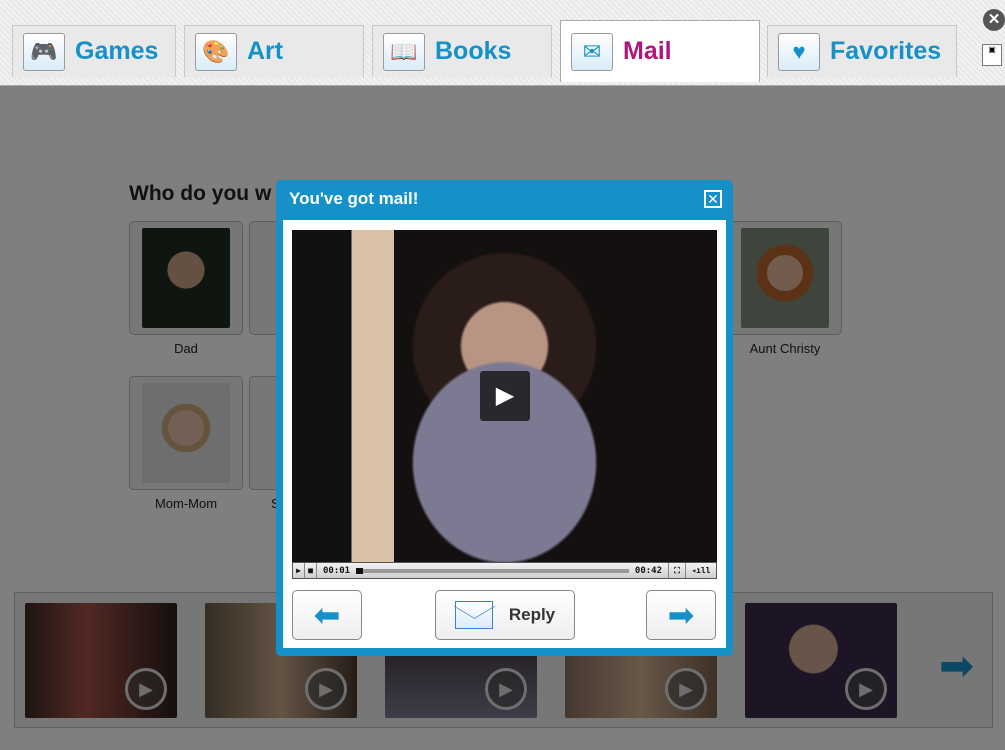 This screenshot has height=750, width=1005. I want to click on tab-games: 🎮 Games, so click(94, 51).